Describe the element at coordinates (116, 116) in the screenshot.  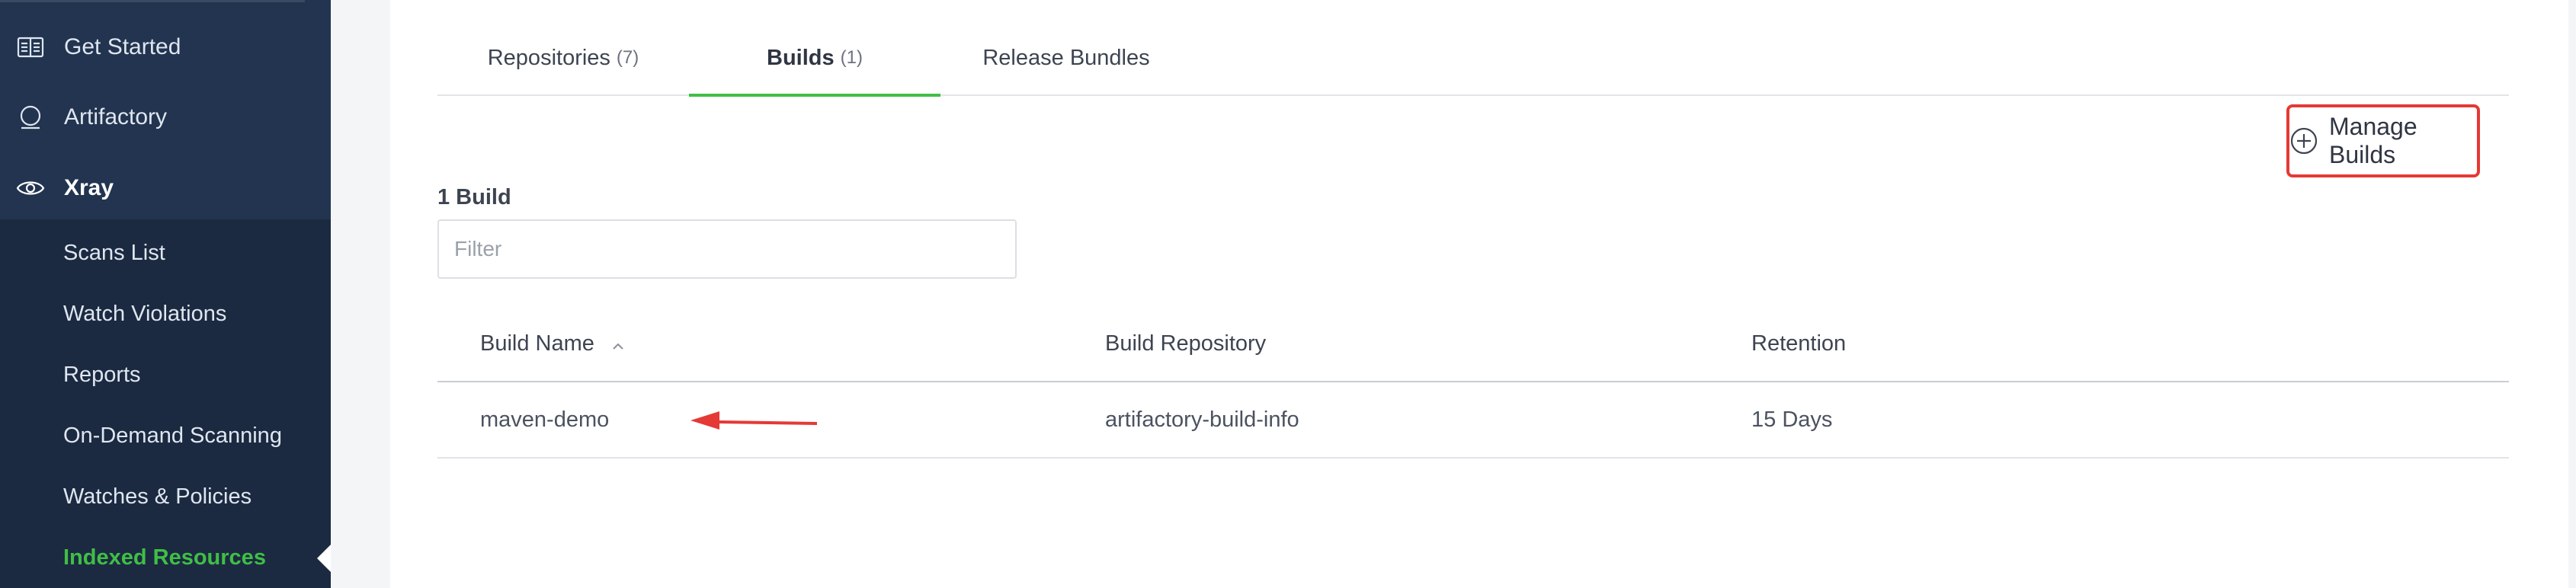
I see `sidebar-item-label: Artifactory` at that location.